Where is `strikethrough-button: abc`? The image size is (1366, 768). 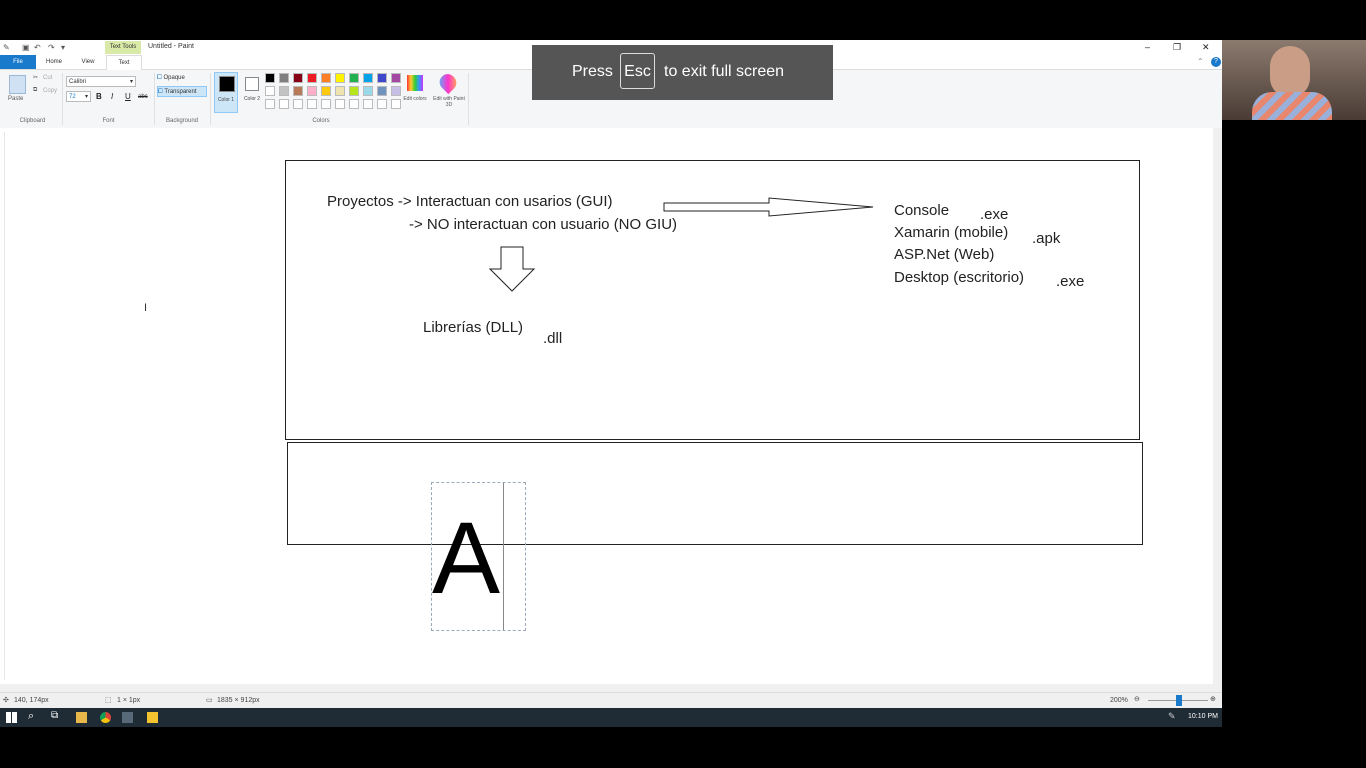 strikethrough-button: abc is located at coordinates (143, 97).